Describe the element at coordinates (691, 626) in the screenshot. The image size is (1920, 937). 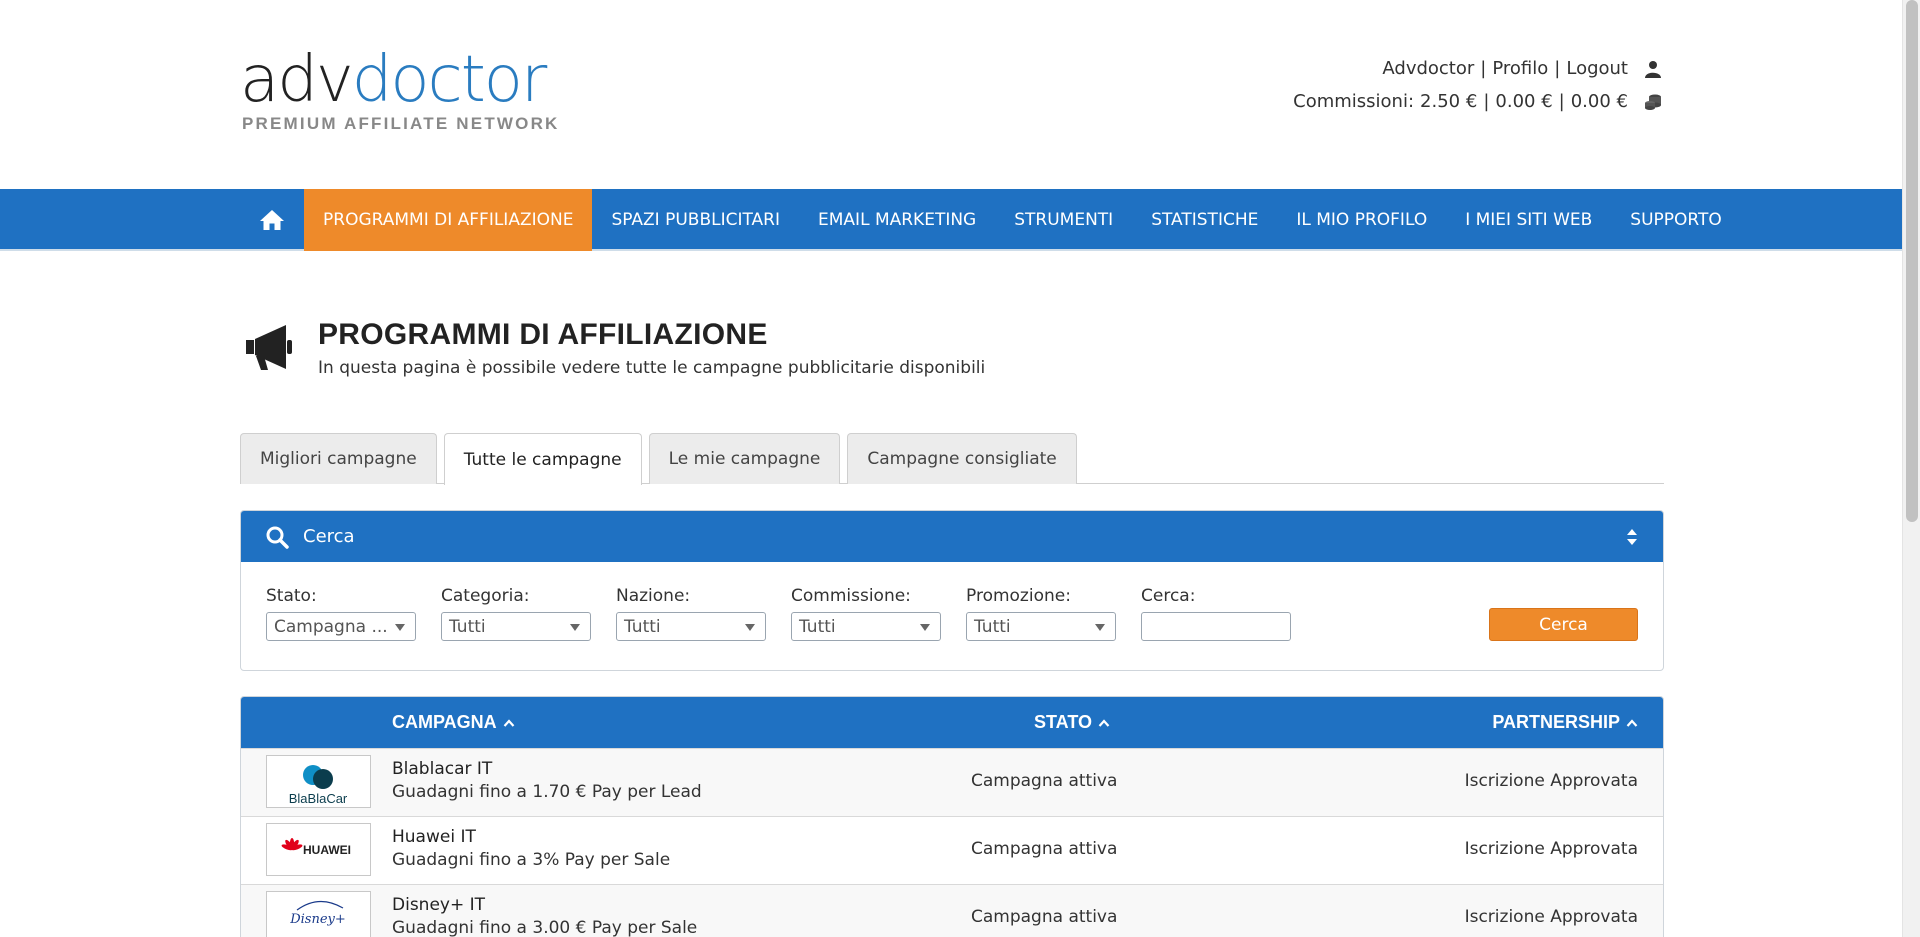
I see `nazione-select: Tutti` at that location.